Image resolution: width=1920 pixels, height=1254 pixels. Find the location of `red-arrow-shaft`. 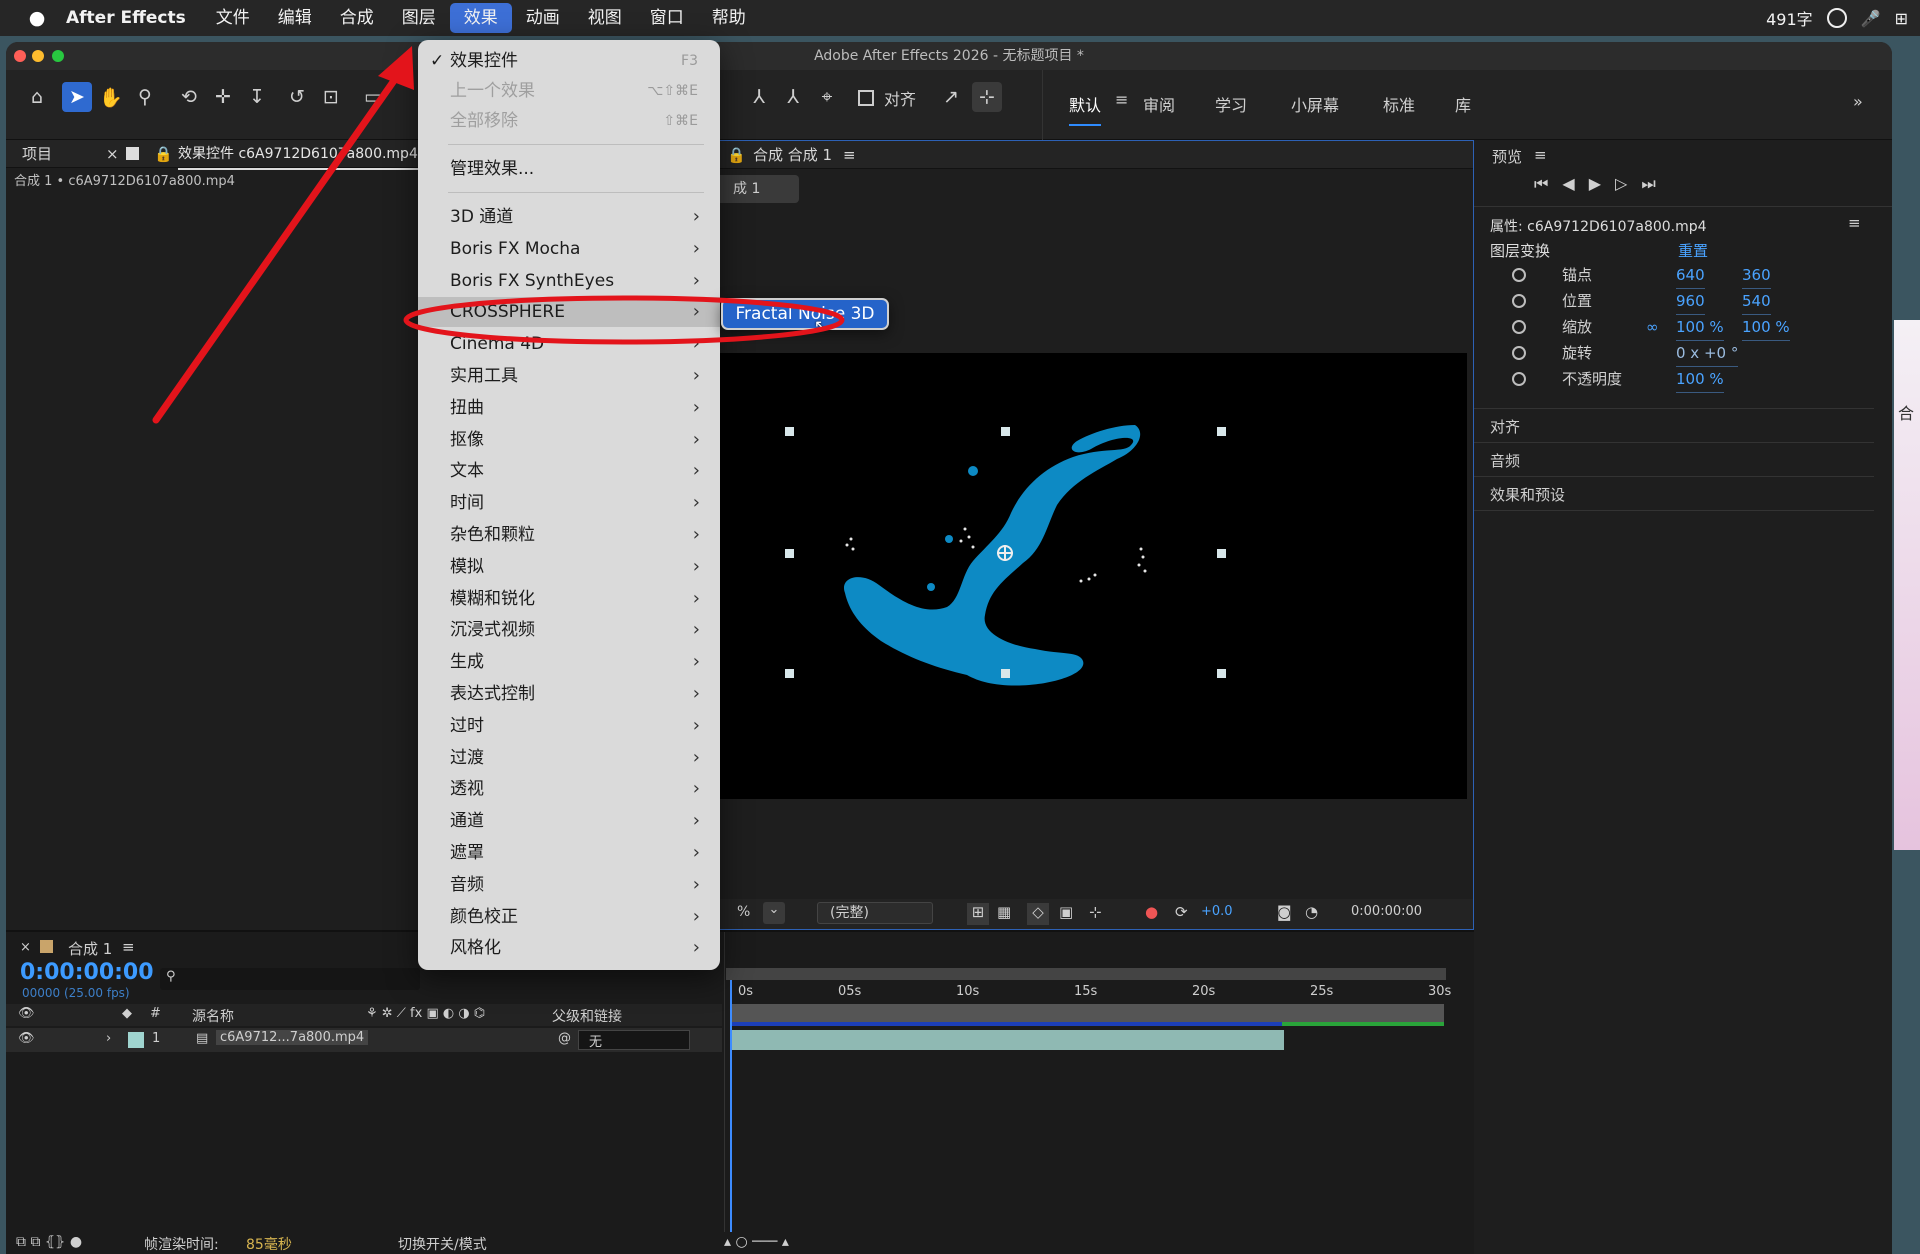

red-arrow-shaft is located at coordinates (278, 246).